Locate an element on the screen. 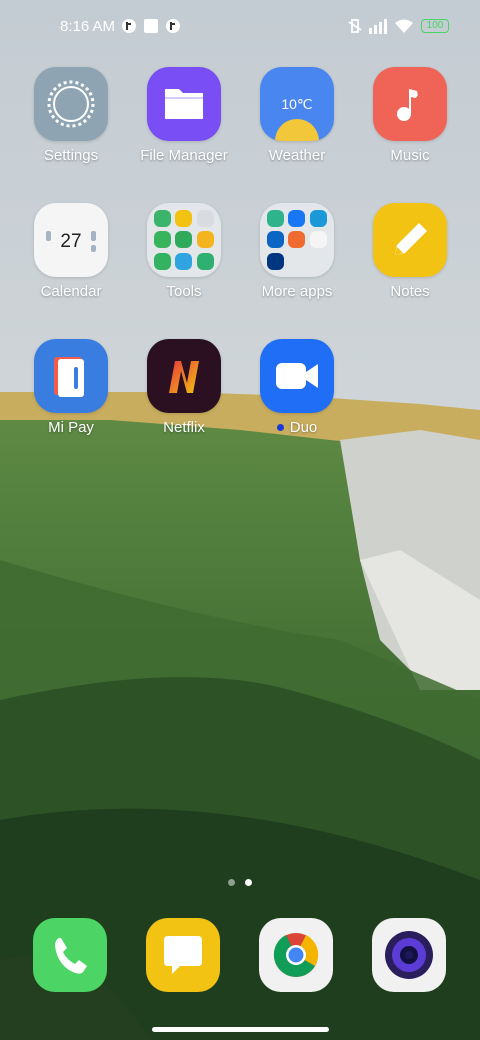  game-icon is located at coordinates (162, 240).